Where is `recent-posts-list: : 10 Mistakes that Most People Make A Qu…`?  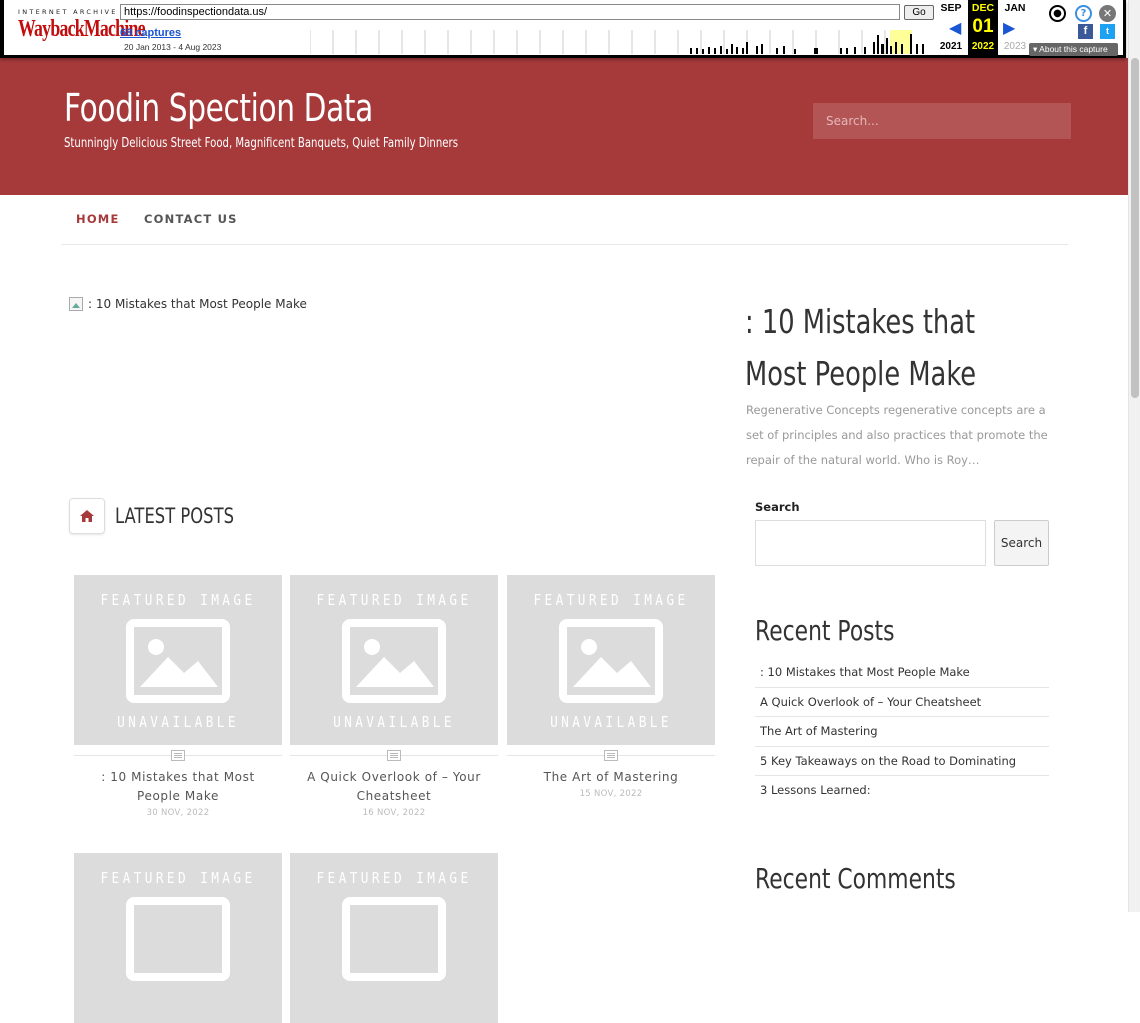
recent-posts-list: : 10 Mistakes that Most People Make A Qu… is located at coordinates (902, 732).